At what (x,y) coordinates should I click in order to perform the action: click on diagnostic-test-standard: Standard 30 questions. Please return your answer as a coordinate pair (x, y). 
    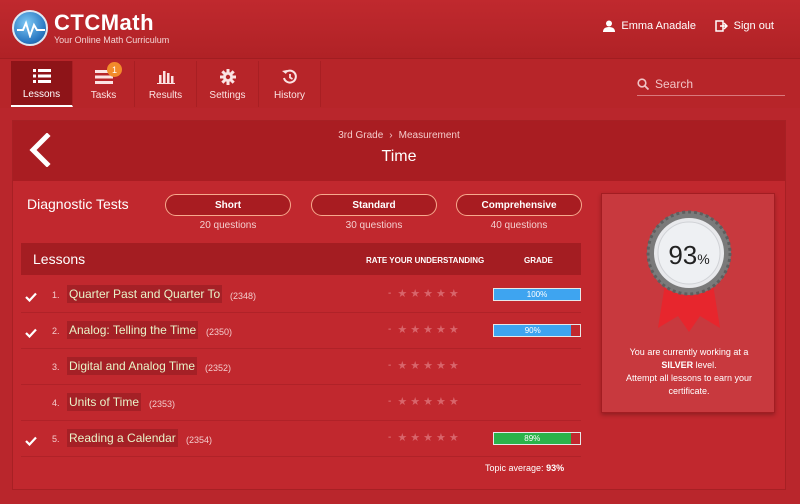
    Looking at the image, I should click on (374, 212).